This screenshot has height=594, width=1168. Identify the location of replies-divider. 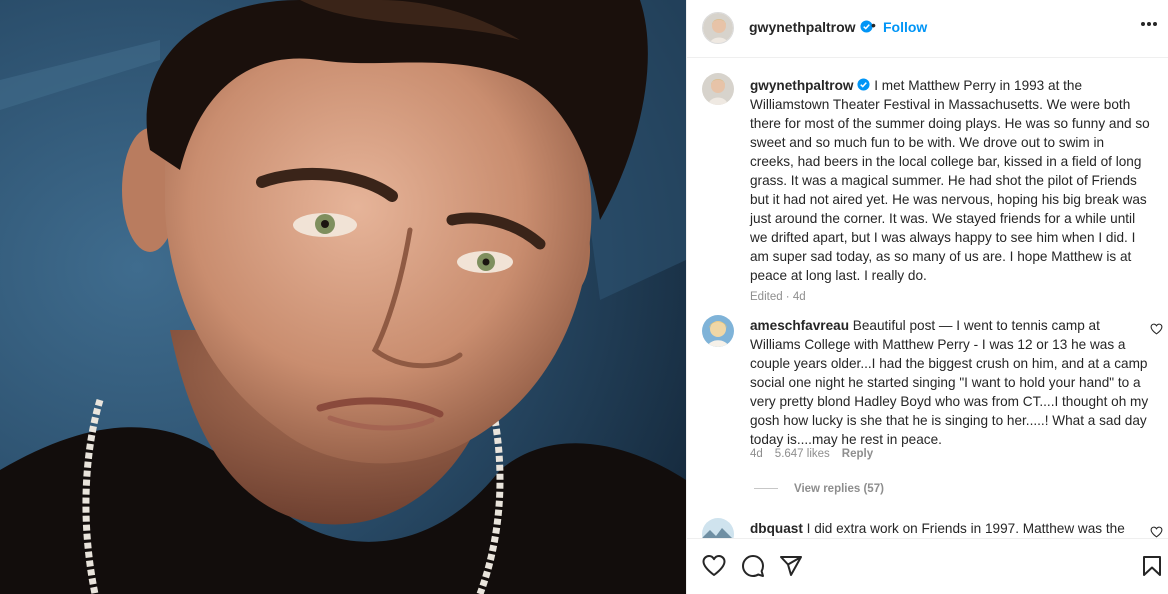
(766, 489).